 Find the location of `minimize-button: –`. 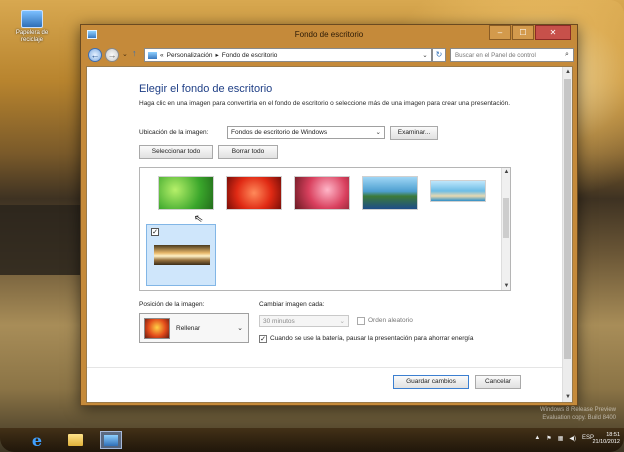

minimize-button: – is located at coordinates (500, 32).